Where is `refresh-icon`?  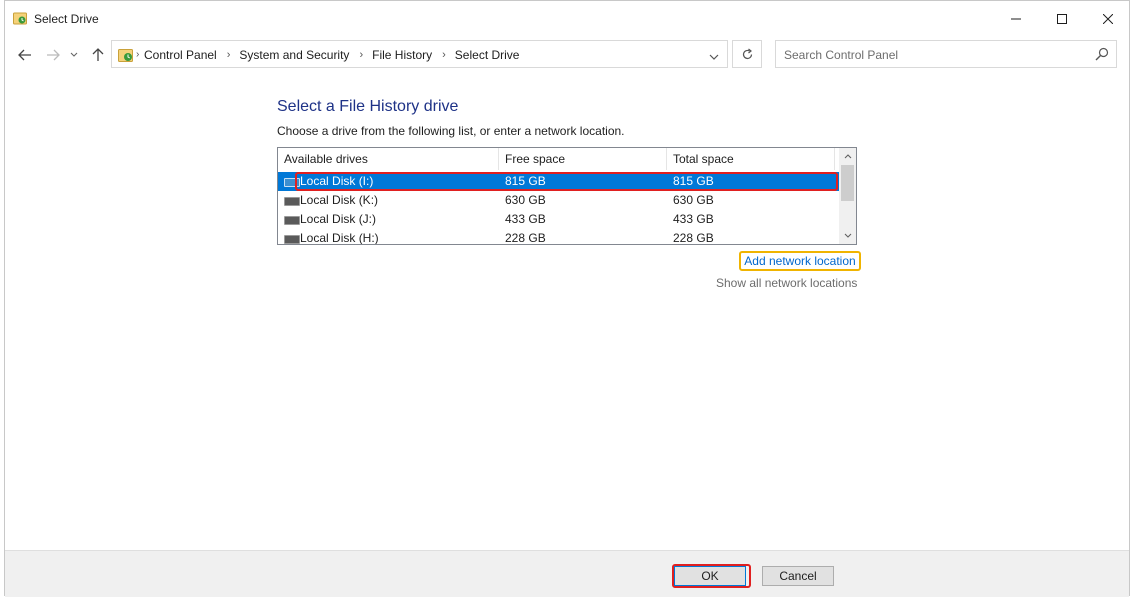 refresh-icon is located at coordinates (747, 53).